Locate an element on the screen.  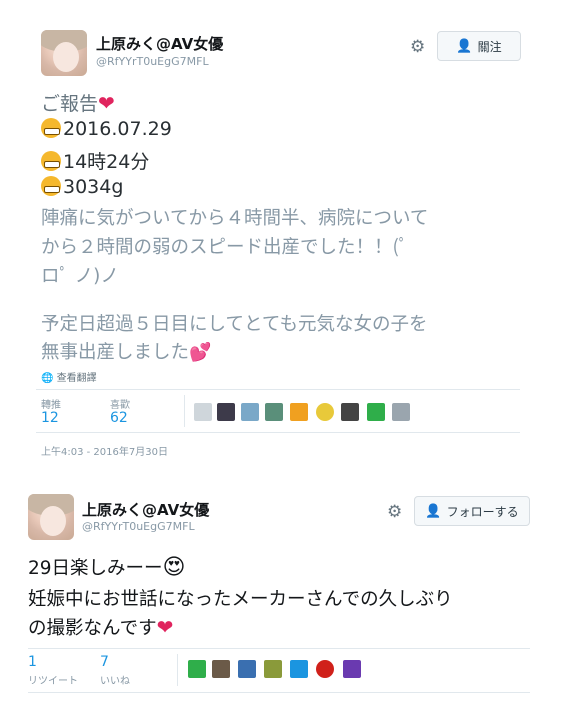
likes-count: 62 is located at coordinates (119, 418).